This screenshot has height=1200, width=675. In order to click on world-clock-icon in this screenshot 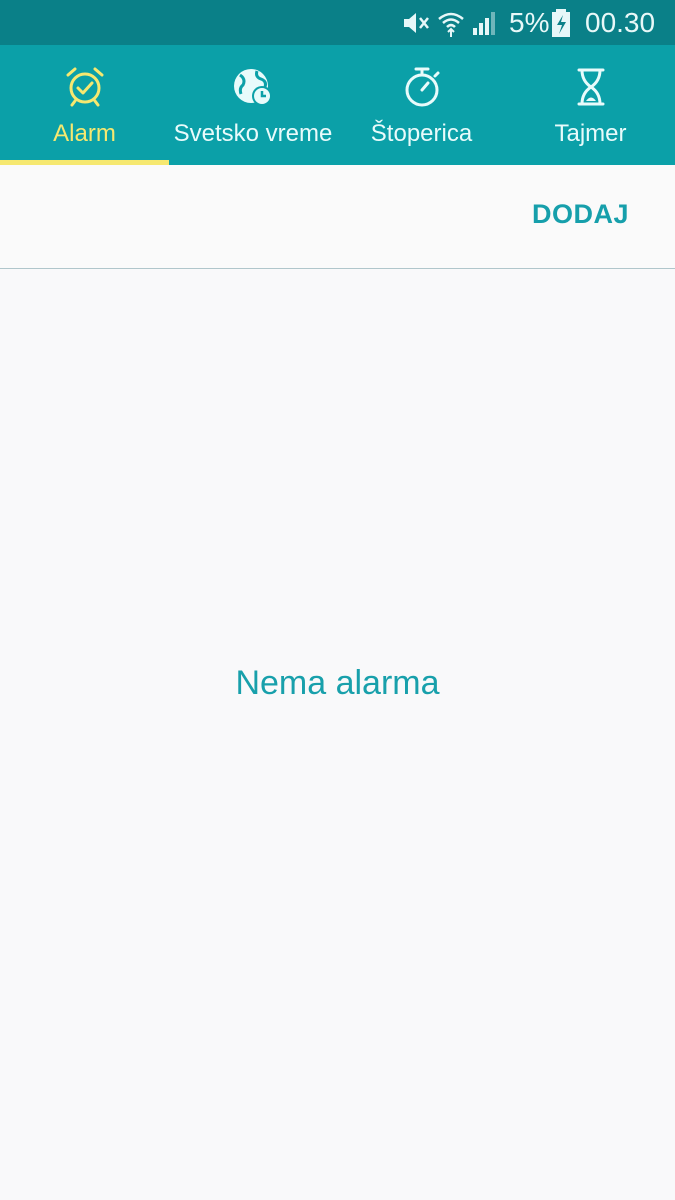, I will do `click(253, 87)`.